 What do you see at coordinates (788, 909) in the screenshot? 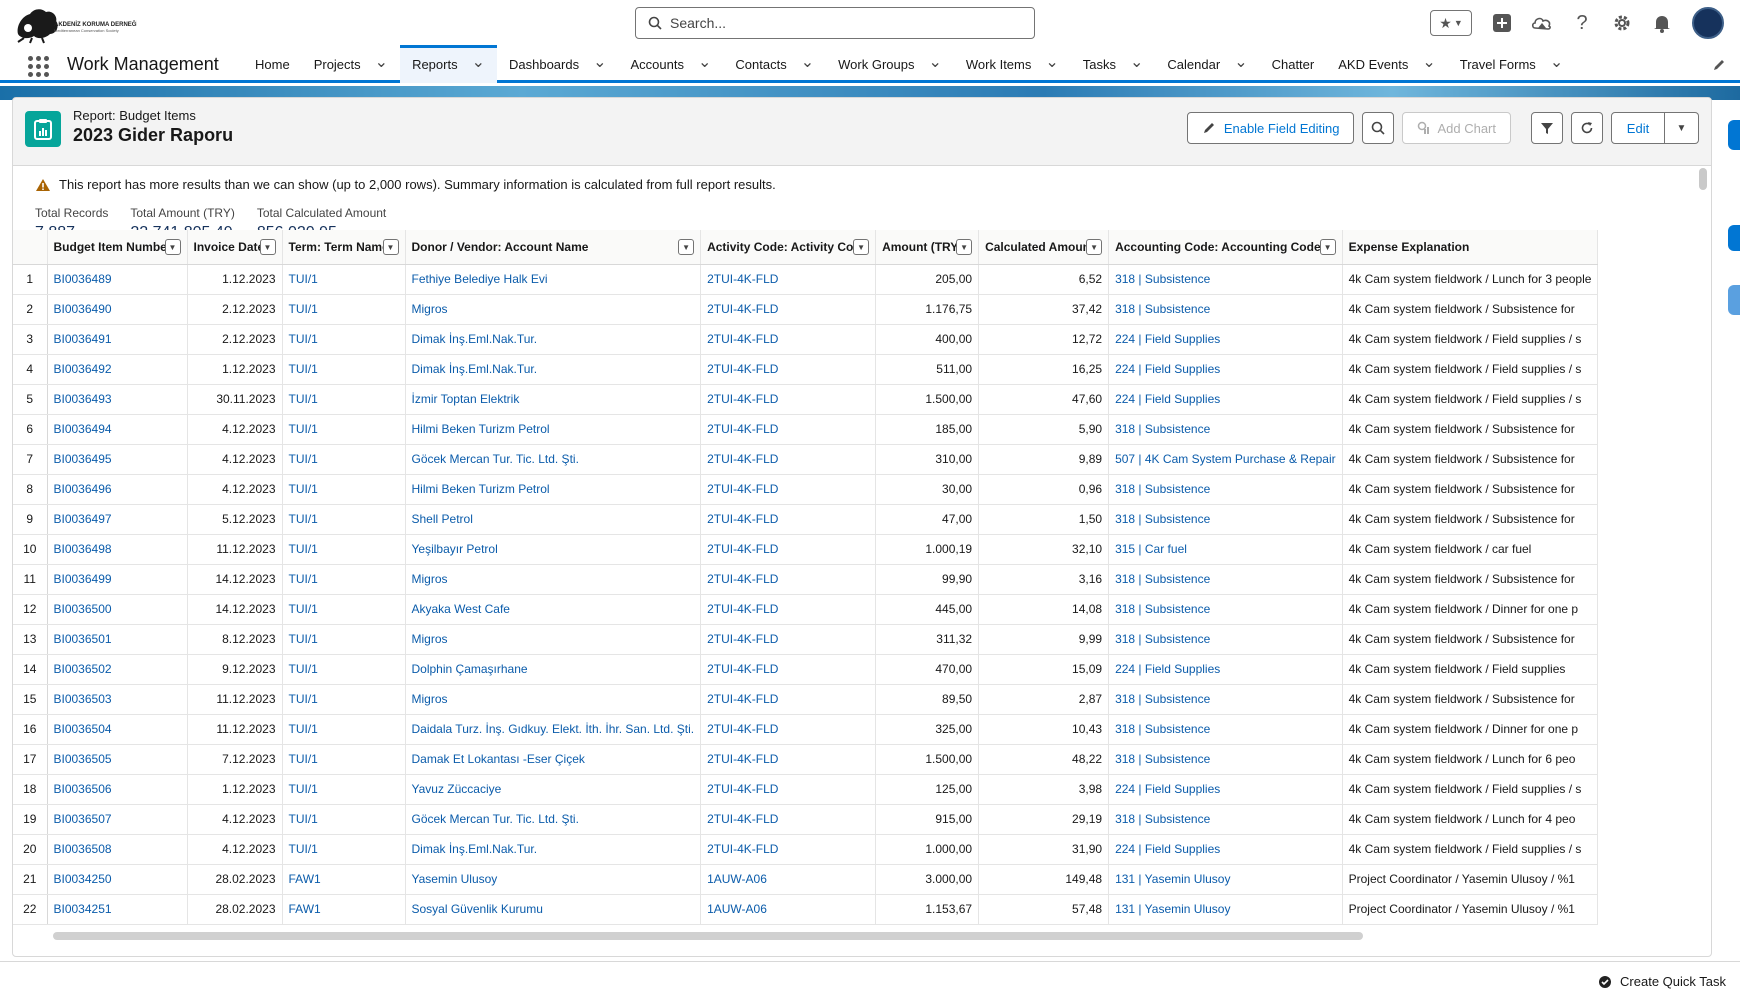
I see `table-cell: 1AUW-A06` at bounding box center [788, 909].